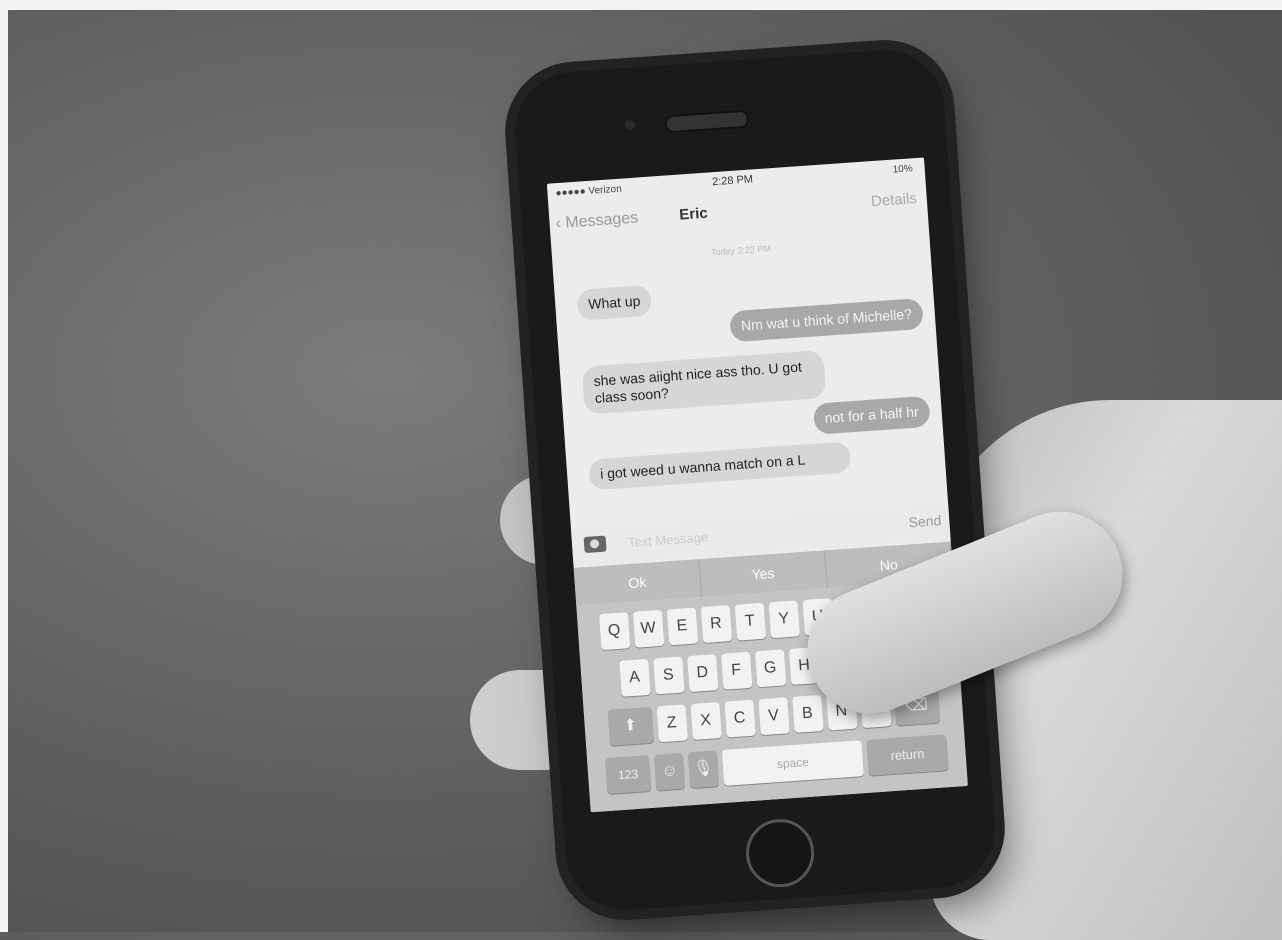 This screenshot has height=940, width=1282. Describe the element at coordinates (720, 466) in the screenshot. I see `message-bubble-incoming: i got weed u wanna match on a L` at that location.